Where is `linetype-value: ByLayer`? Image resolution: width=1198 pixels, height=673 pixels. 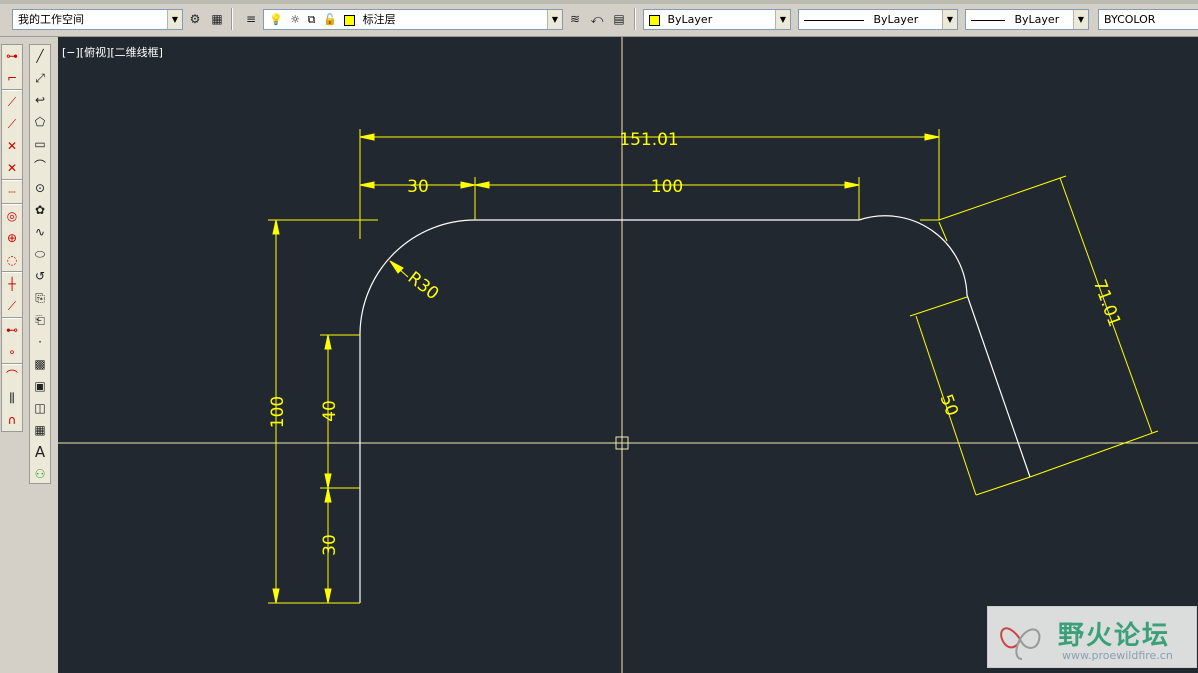 linetype-value: ByLayer is located at coordinates (896, 19).